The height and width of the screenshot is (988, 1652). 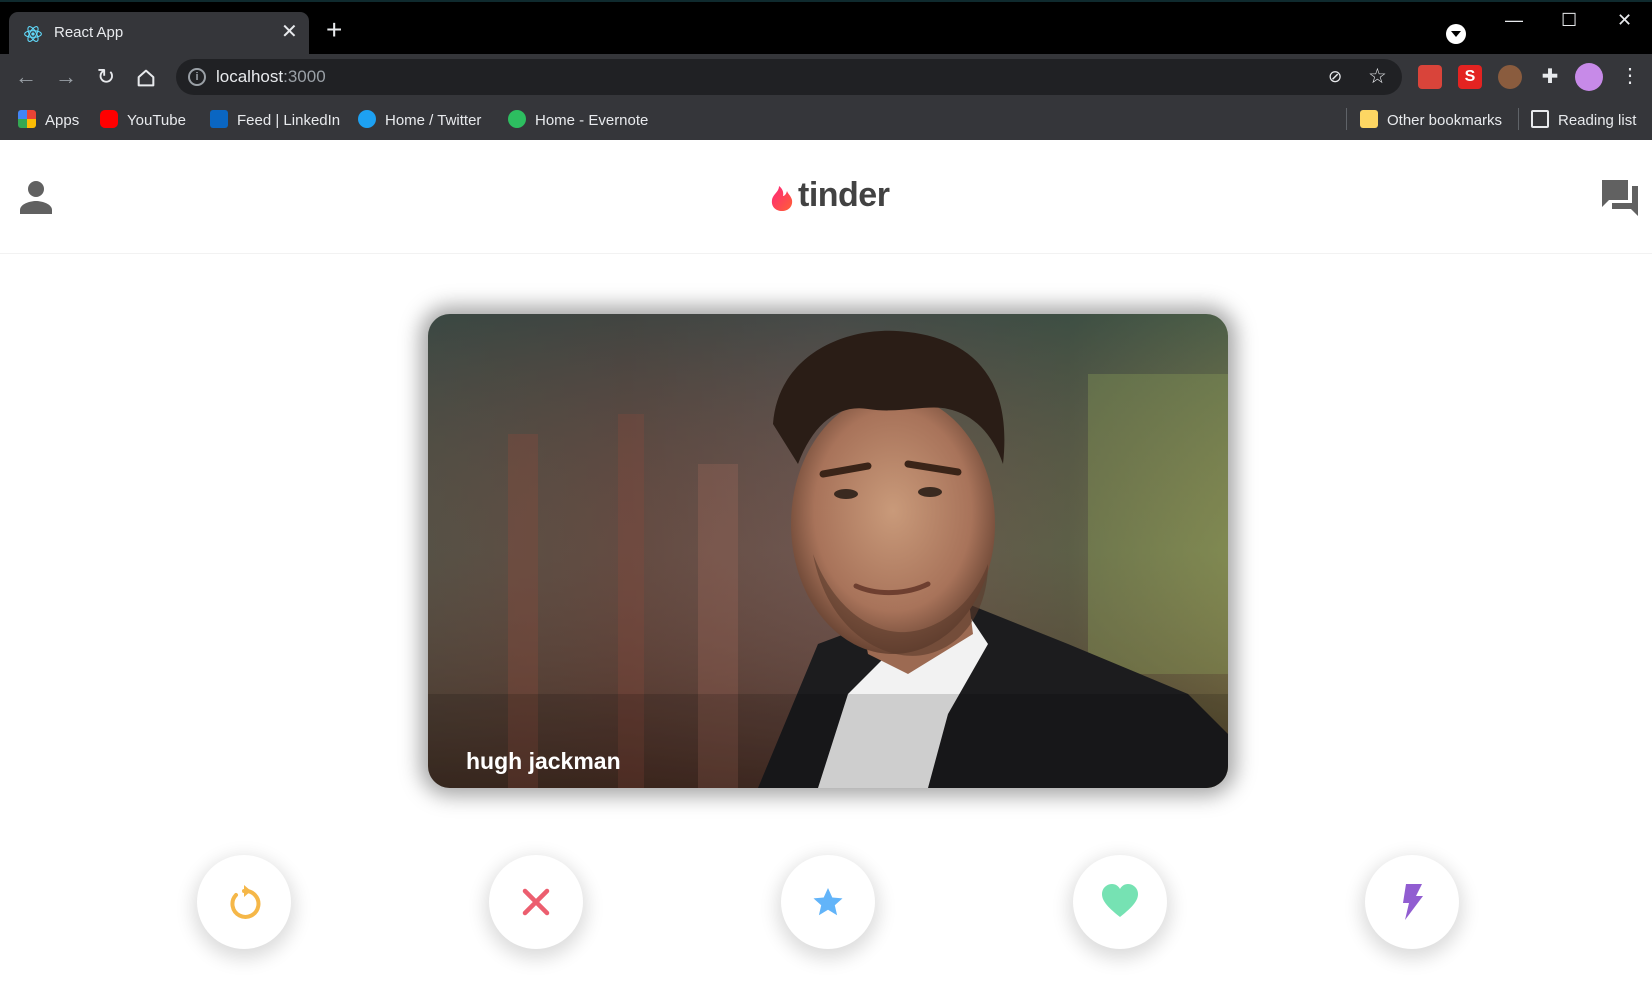 I want to click on home-icon, so click(x=146, y=78).